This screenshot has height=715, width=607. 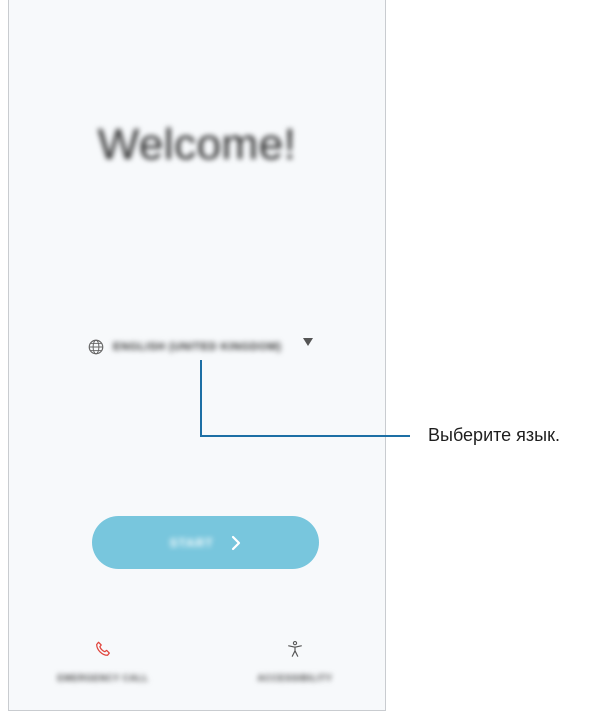 What do you see at coordinates (494, 435) in the screenshot?
I see `callout-text: Выберите язык.` at bounding box center [494, 435].